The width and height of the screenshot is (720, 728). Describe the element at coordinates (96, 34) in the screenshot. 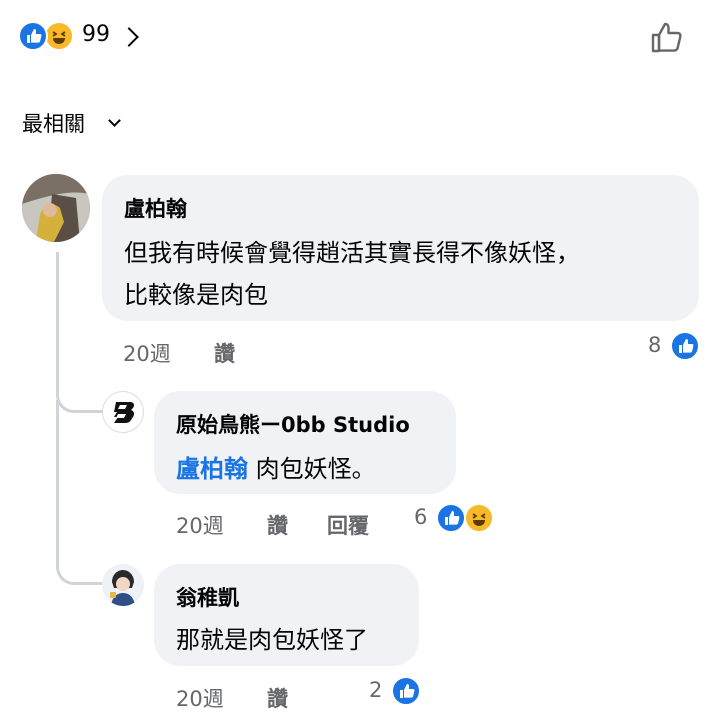

I see `reaction-count: 99` at that location.